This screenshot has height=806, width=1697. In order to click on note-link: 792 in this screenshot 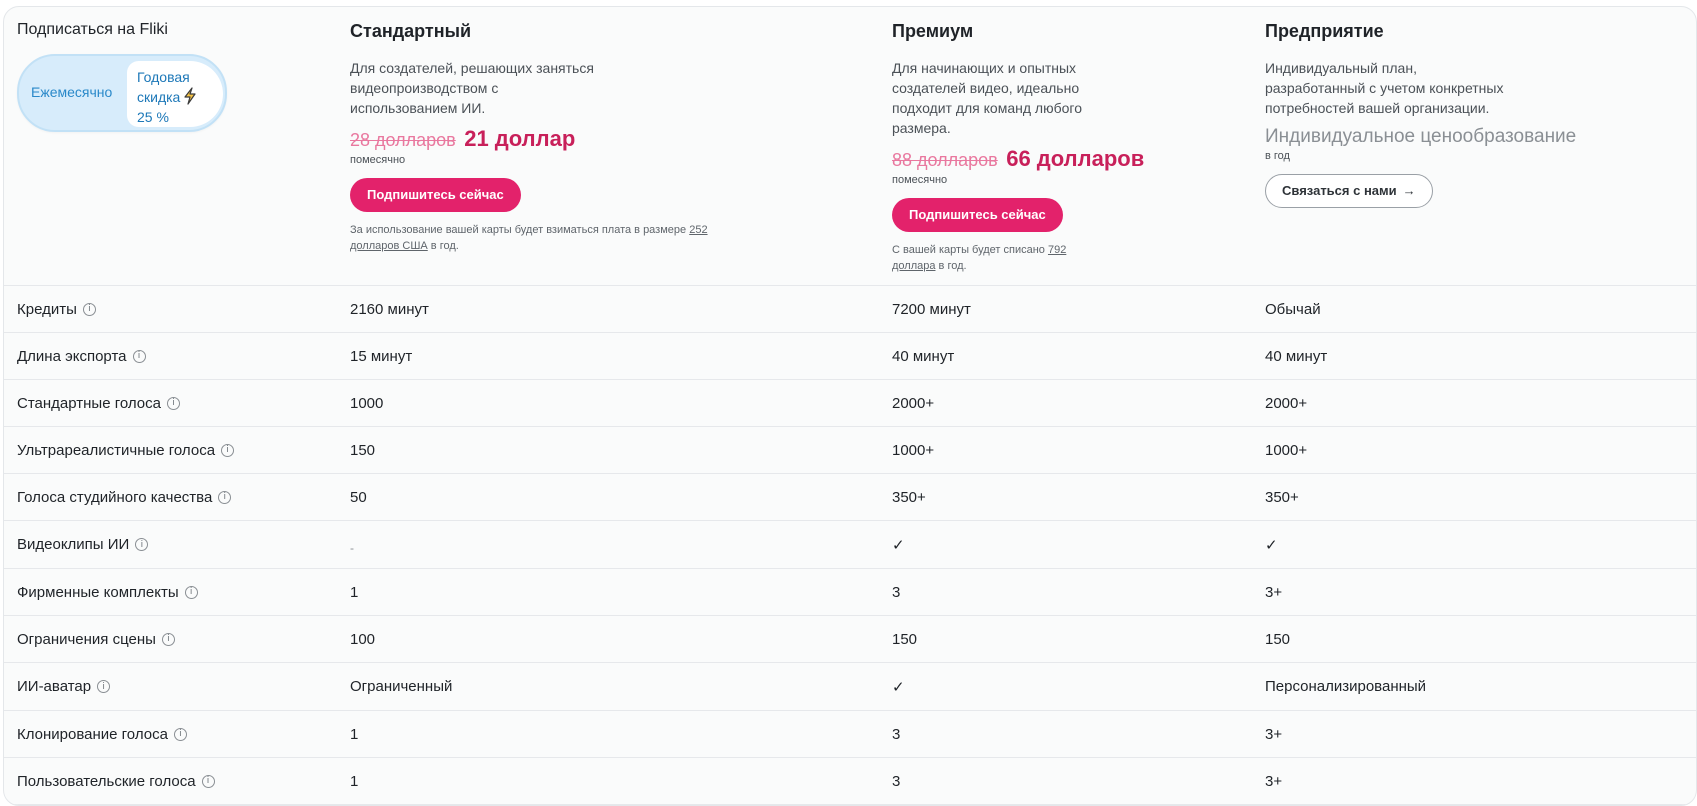, I will do `click(1057, 250)`.